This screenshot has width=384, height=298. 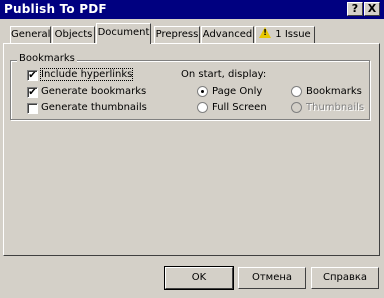 I want to click on bookmarks-radio-label: Bookmarks, so click(x=334, y=91).